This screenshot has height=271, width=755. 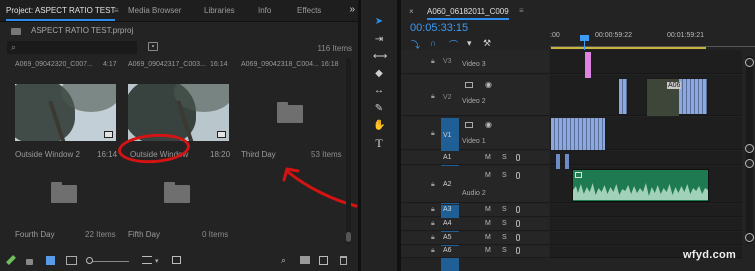 What do you see at coordinates (71, 260) in the screenshot?
I see `icon-view-icon` at bounding box center [71, 260].